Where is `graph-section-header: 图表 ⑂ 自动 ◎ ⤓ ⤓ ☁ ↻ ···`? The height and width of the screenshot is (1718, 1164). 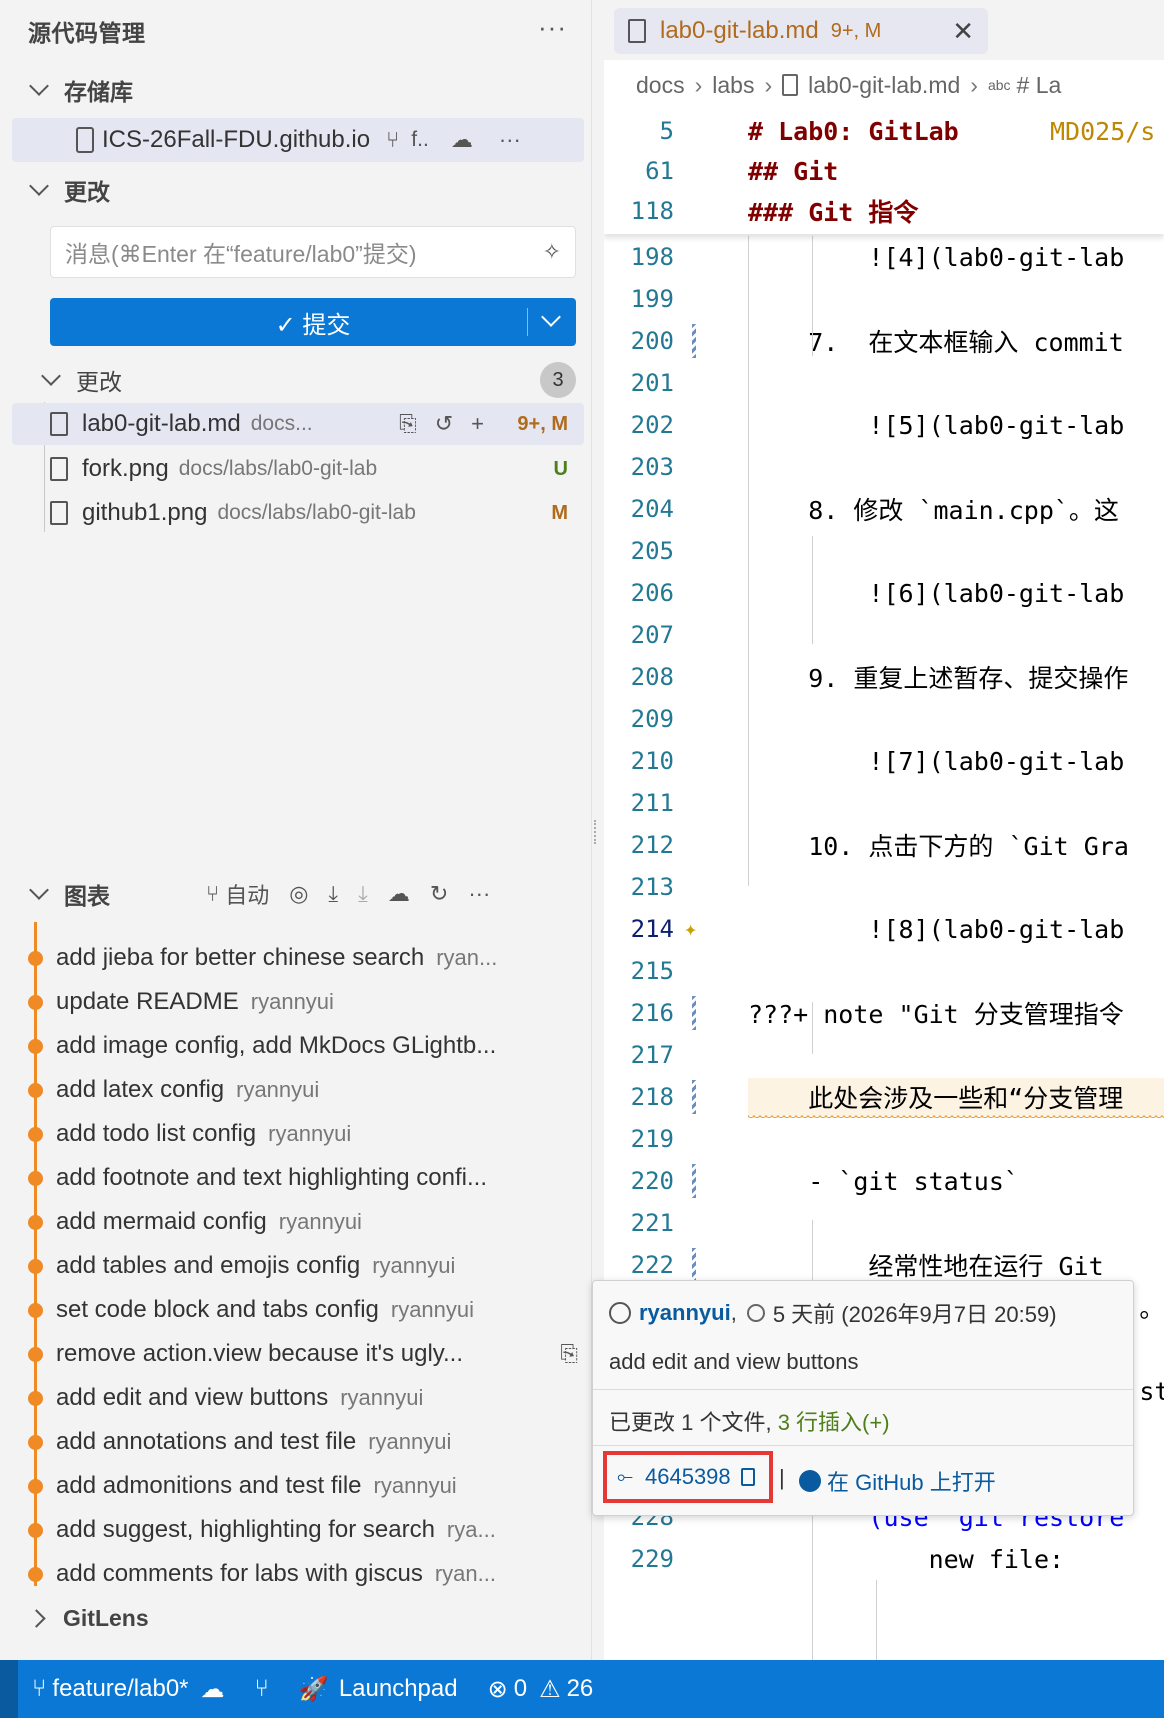 graph-section-header: 图表 ⑂ 自动 ◎ ⤓ ⤓ ☁ ↻ ··· is located at coordinates (296, 894).